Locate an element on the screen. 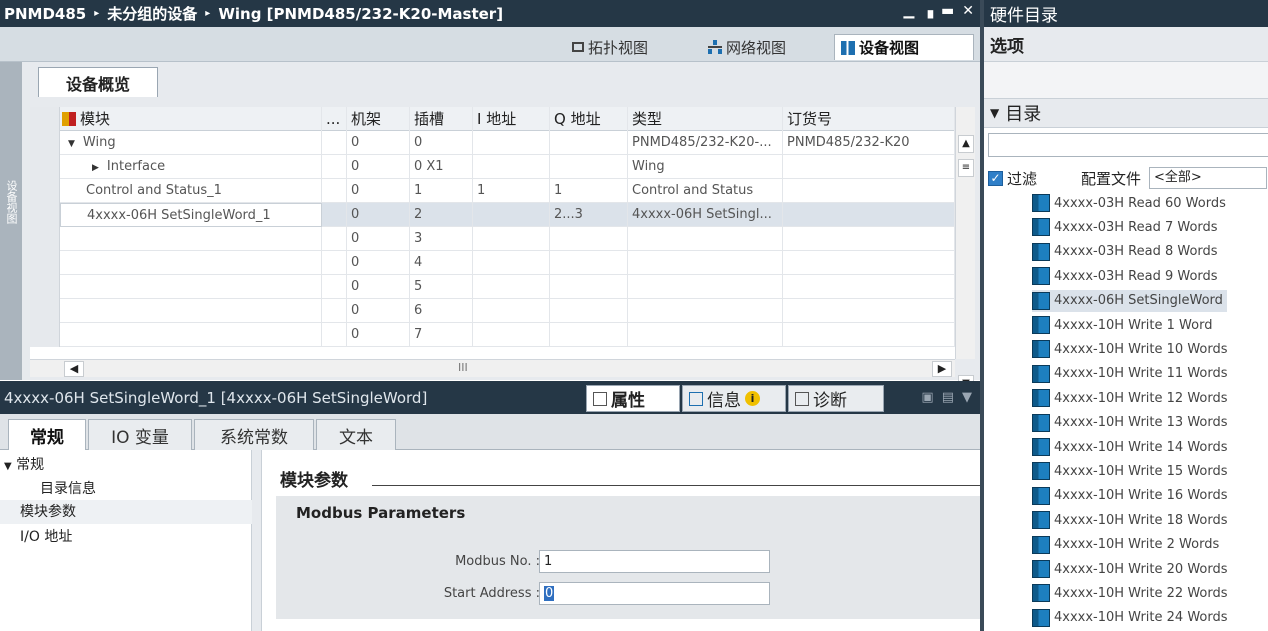 This screenshot has width=1268, height=631. modbus-no-input: 1 is located at coordinates (654, 561).